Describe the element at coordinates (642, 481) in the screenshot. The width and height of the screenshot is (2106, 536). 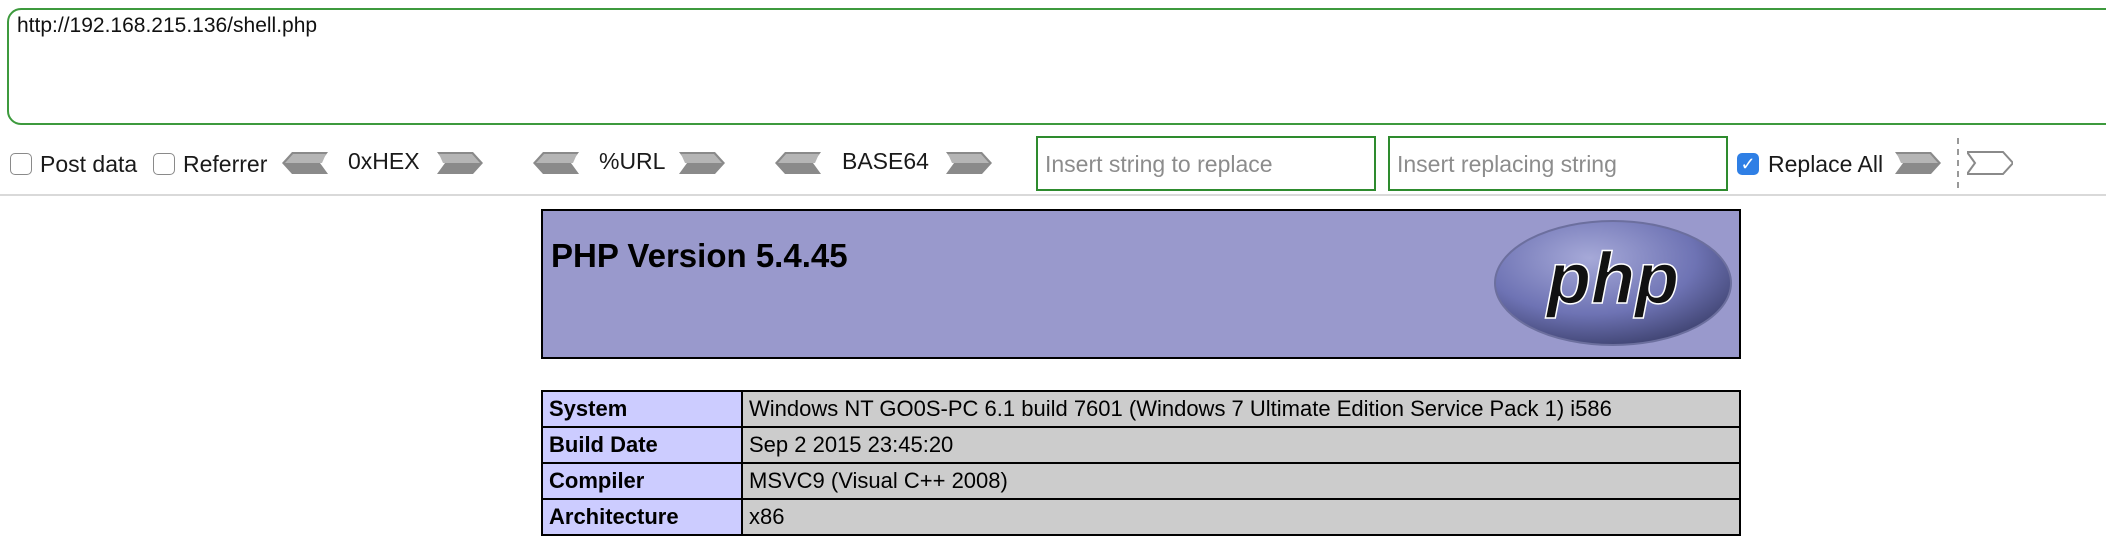
I see `row-key: Compiler` at that location.